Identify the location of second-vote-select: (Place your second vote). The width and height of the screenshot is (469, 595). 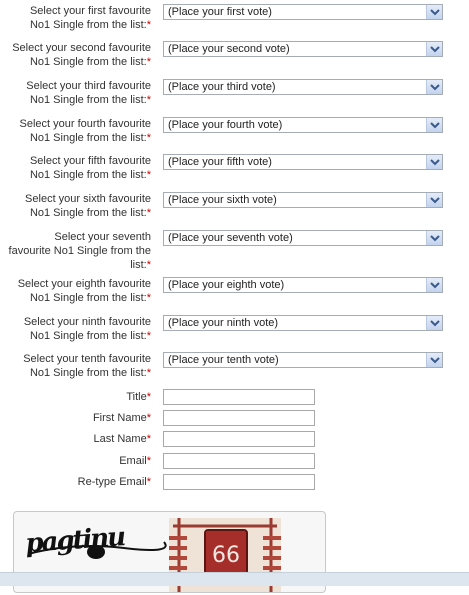
(303, 49).